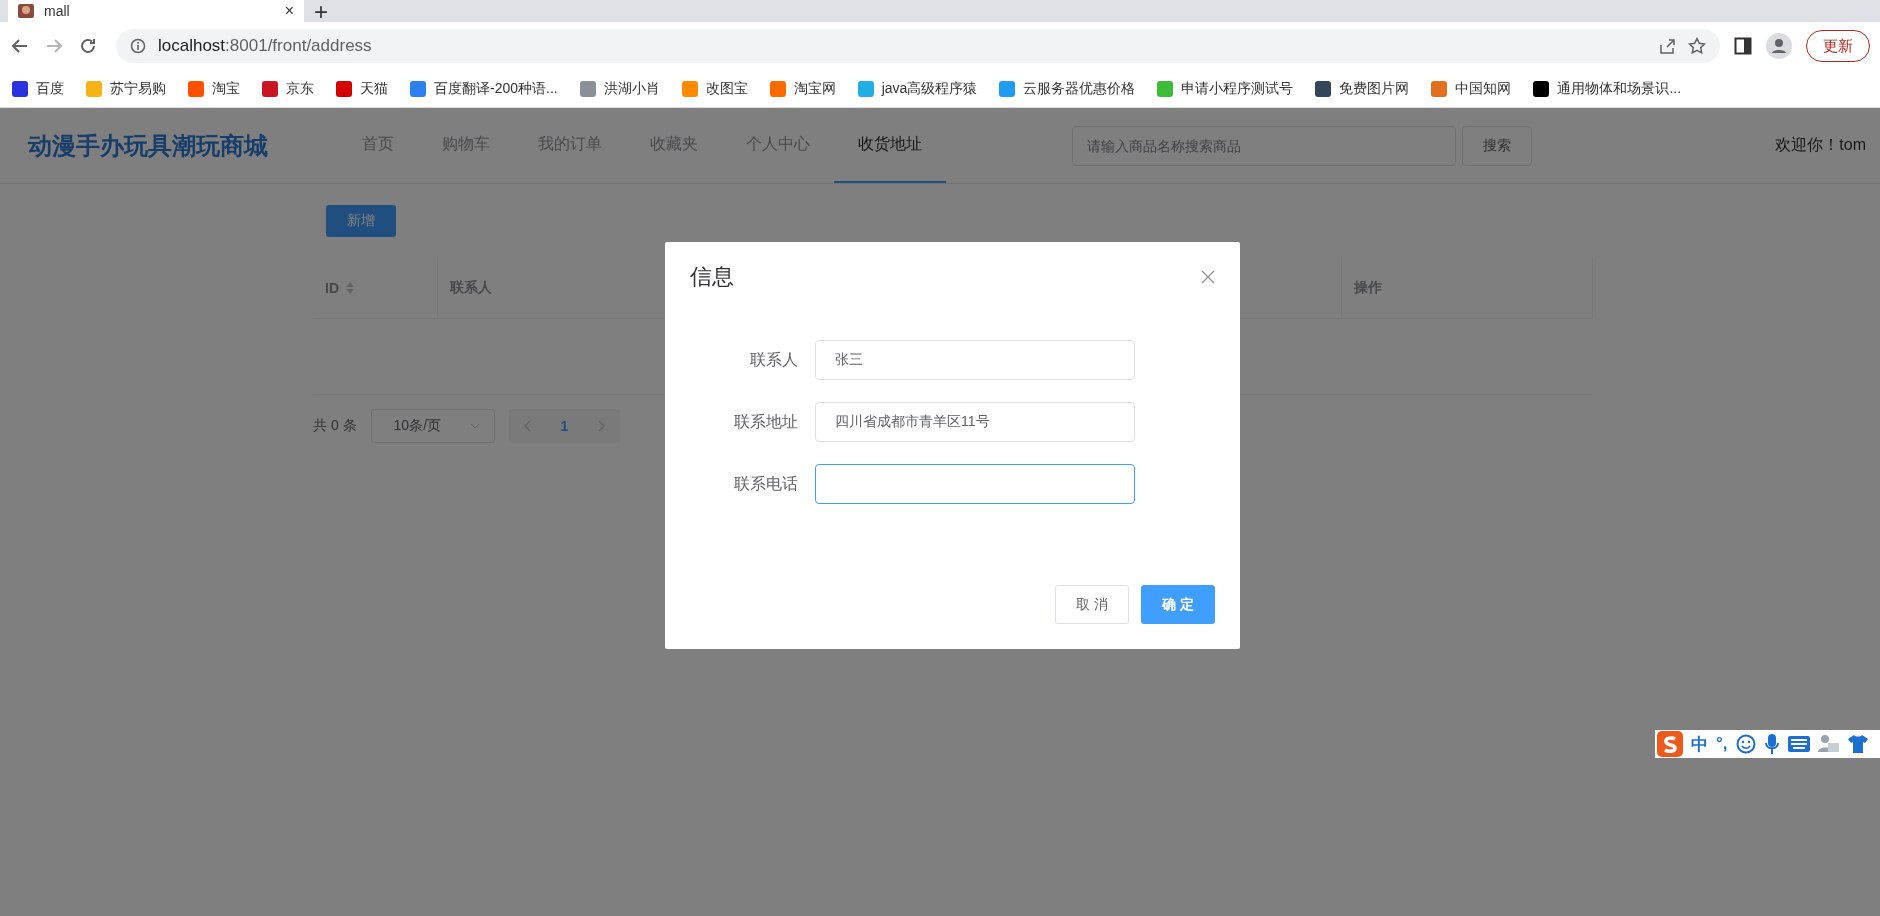 The width and height of the screenshot is (1880, 916). What do you see at coordinates (1264, 145) in the screenshot?
I see `search-field: 请输入商品名称搜索商品` at bounding box center [1264, 145].